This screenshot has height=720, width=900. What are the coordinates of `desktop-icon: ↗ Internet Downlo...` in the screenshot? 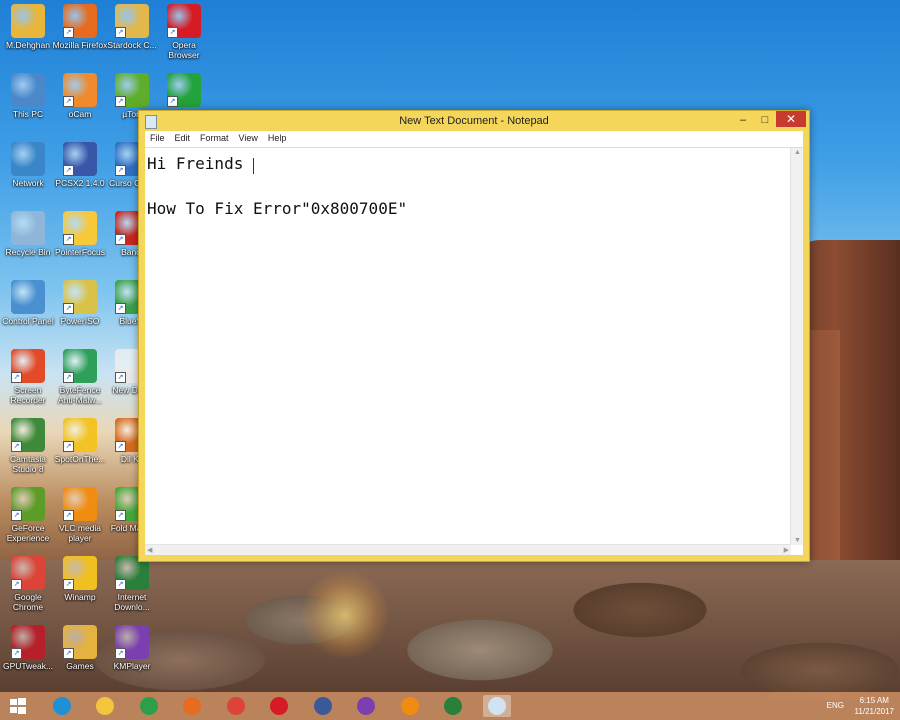 It's located at (132, 584).